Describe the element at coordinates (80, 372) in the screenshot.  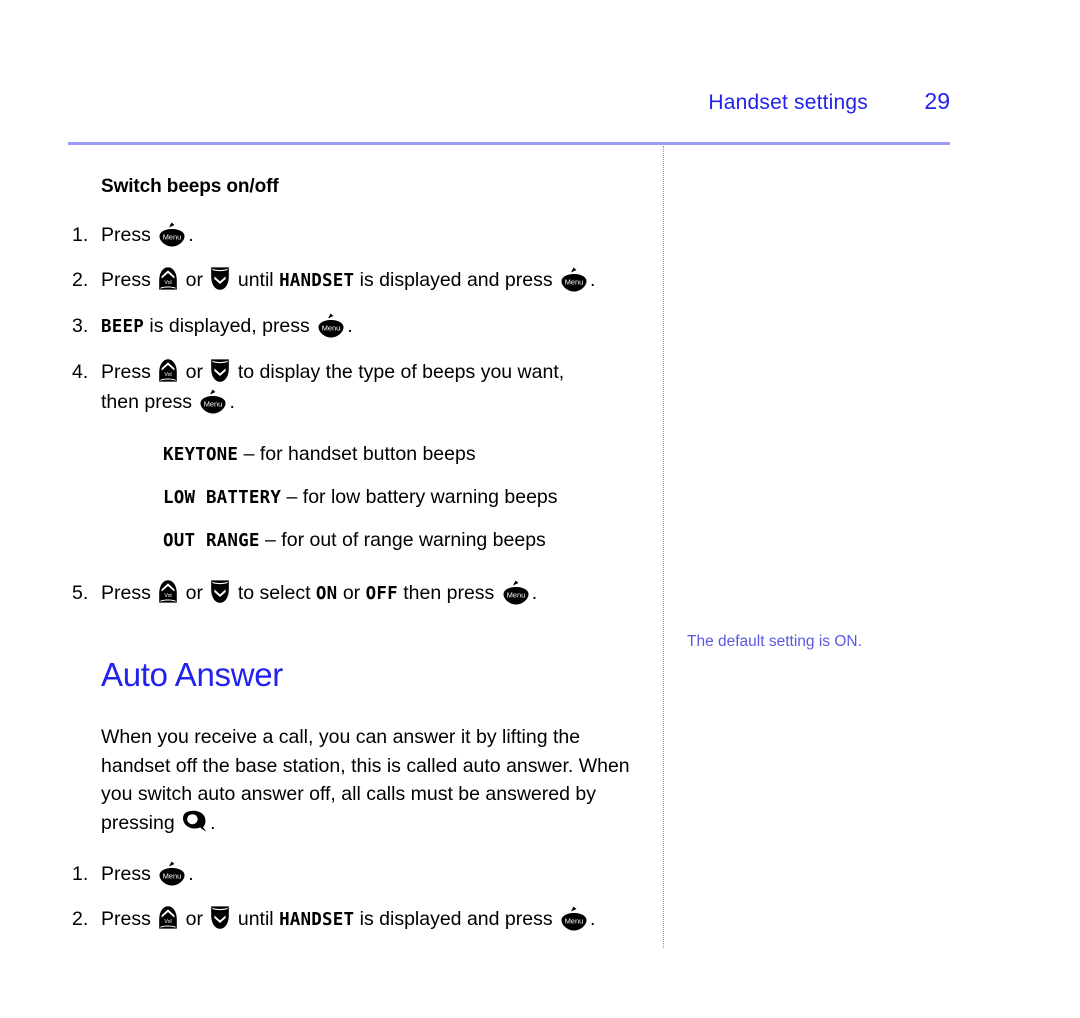
I see `step-number: 4.` at that location.